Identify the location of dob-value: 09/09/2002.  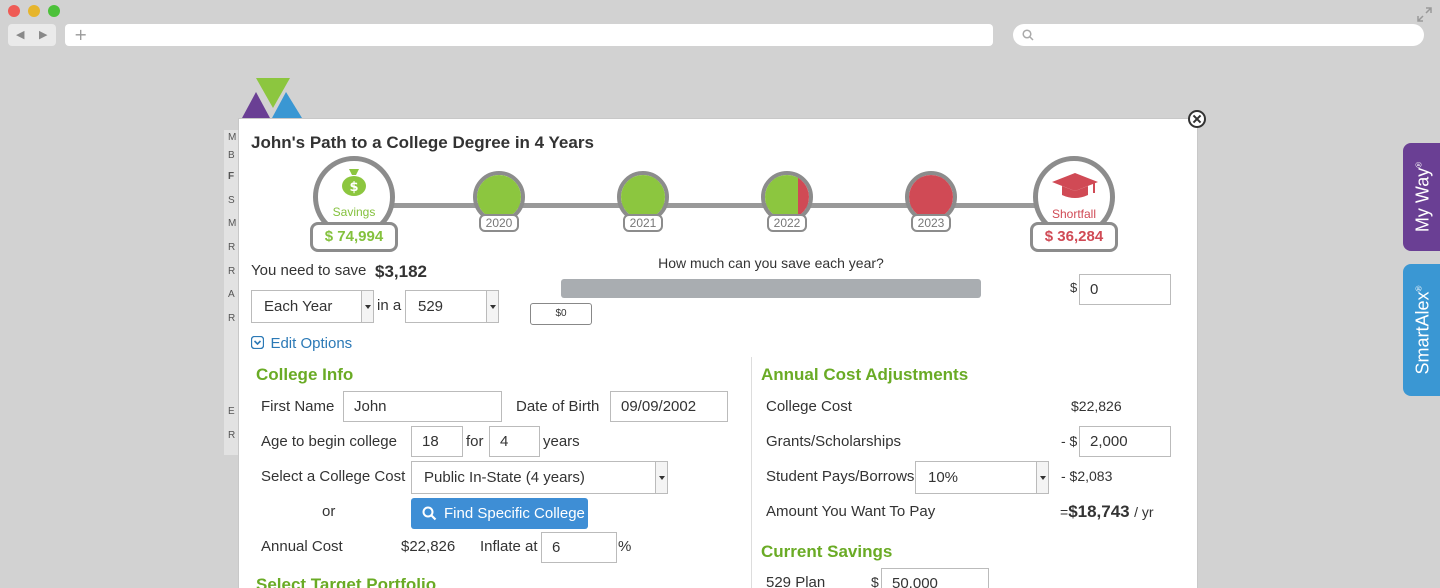
(659, 406).